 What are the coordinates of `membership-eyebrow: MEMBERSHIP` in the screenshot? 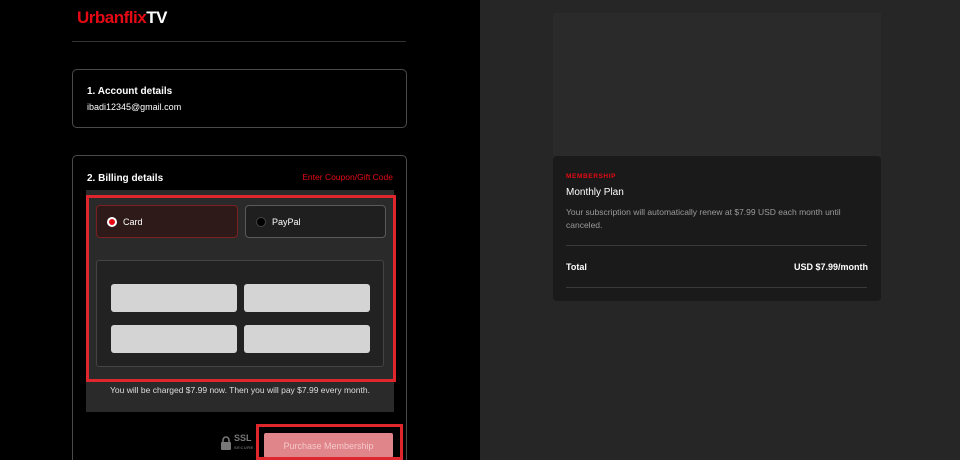 It's located at (591, 176).